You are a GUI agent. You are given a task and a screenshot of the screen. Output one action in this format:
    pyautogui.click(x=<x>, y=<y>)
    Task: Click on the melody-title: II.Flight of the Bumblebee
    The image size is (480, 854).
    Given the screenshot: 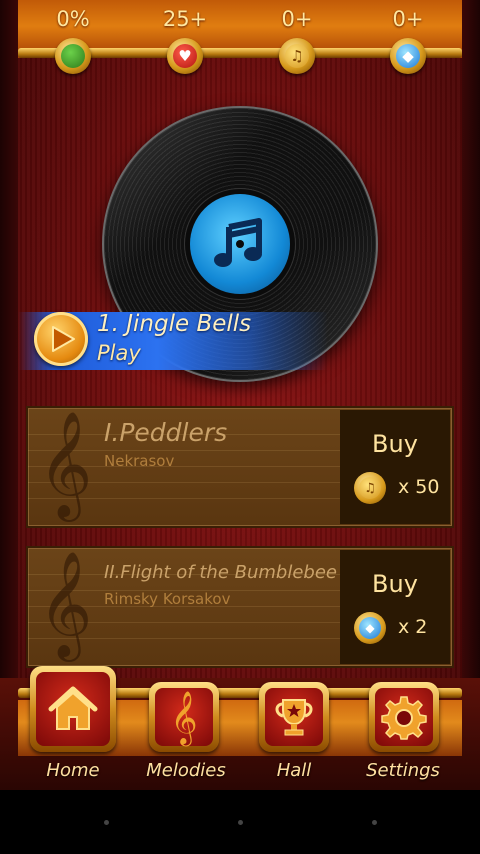 What is the action you would take?
    pyautogui.click(x=221, y=572)
    